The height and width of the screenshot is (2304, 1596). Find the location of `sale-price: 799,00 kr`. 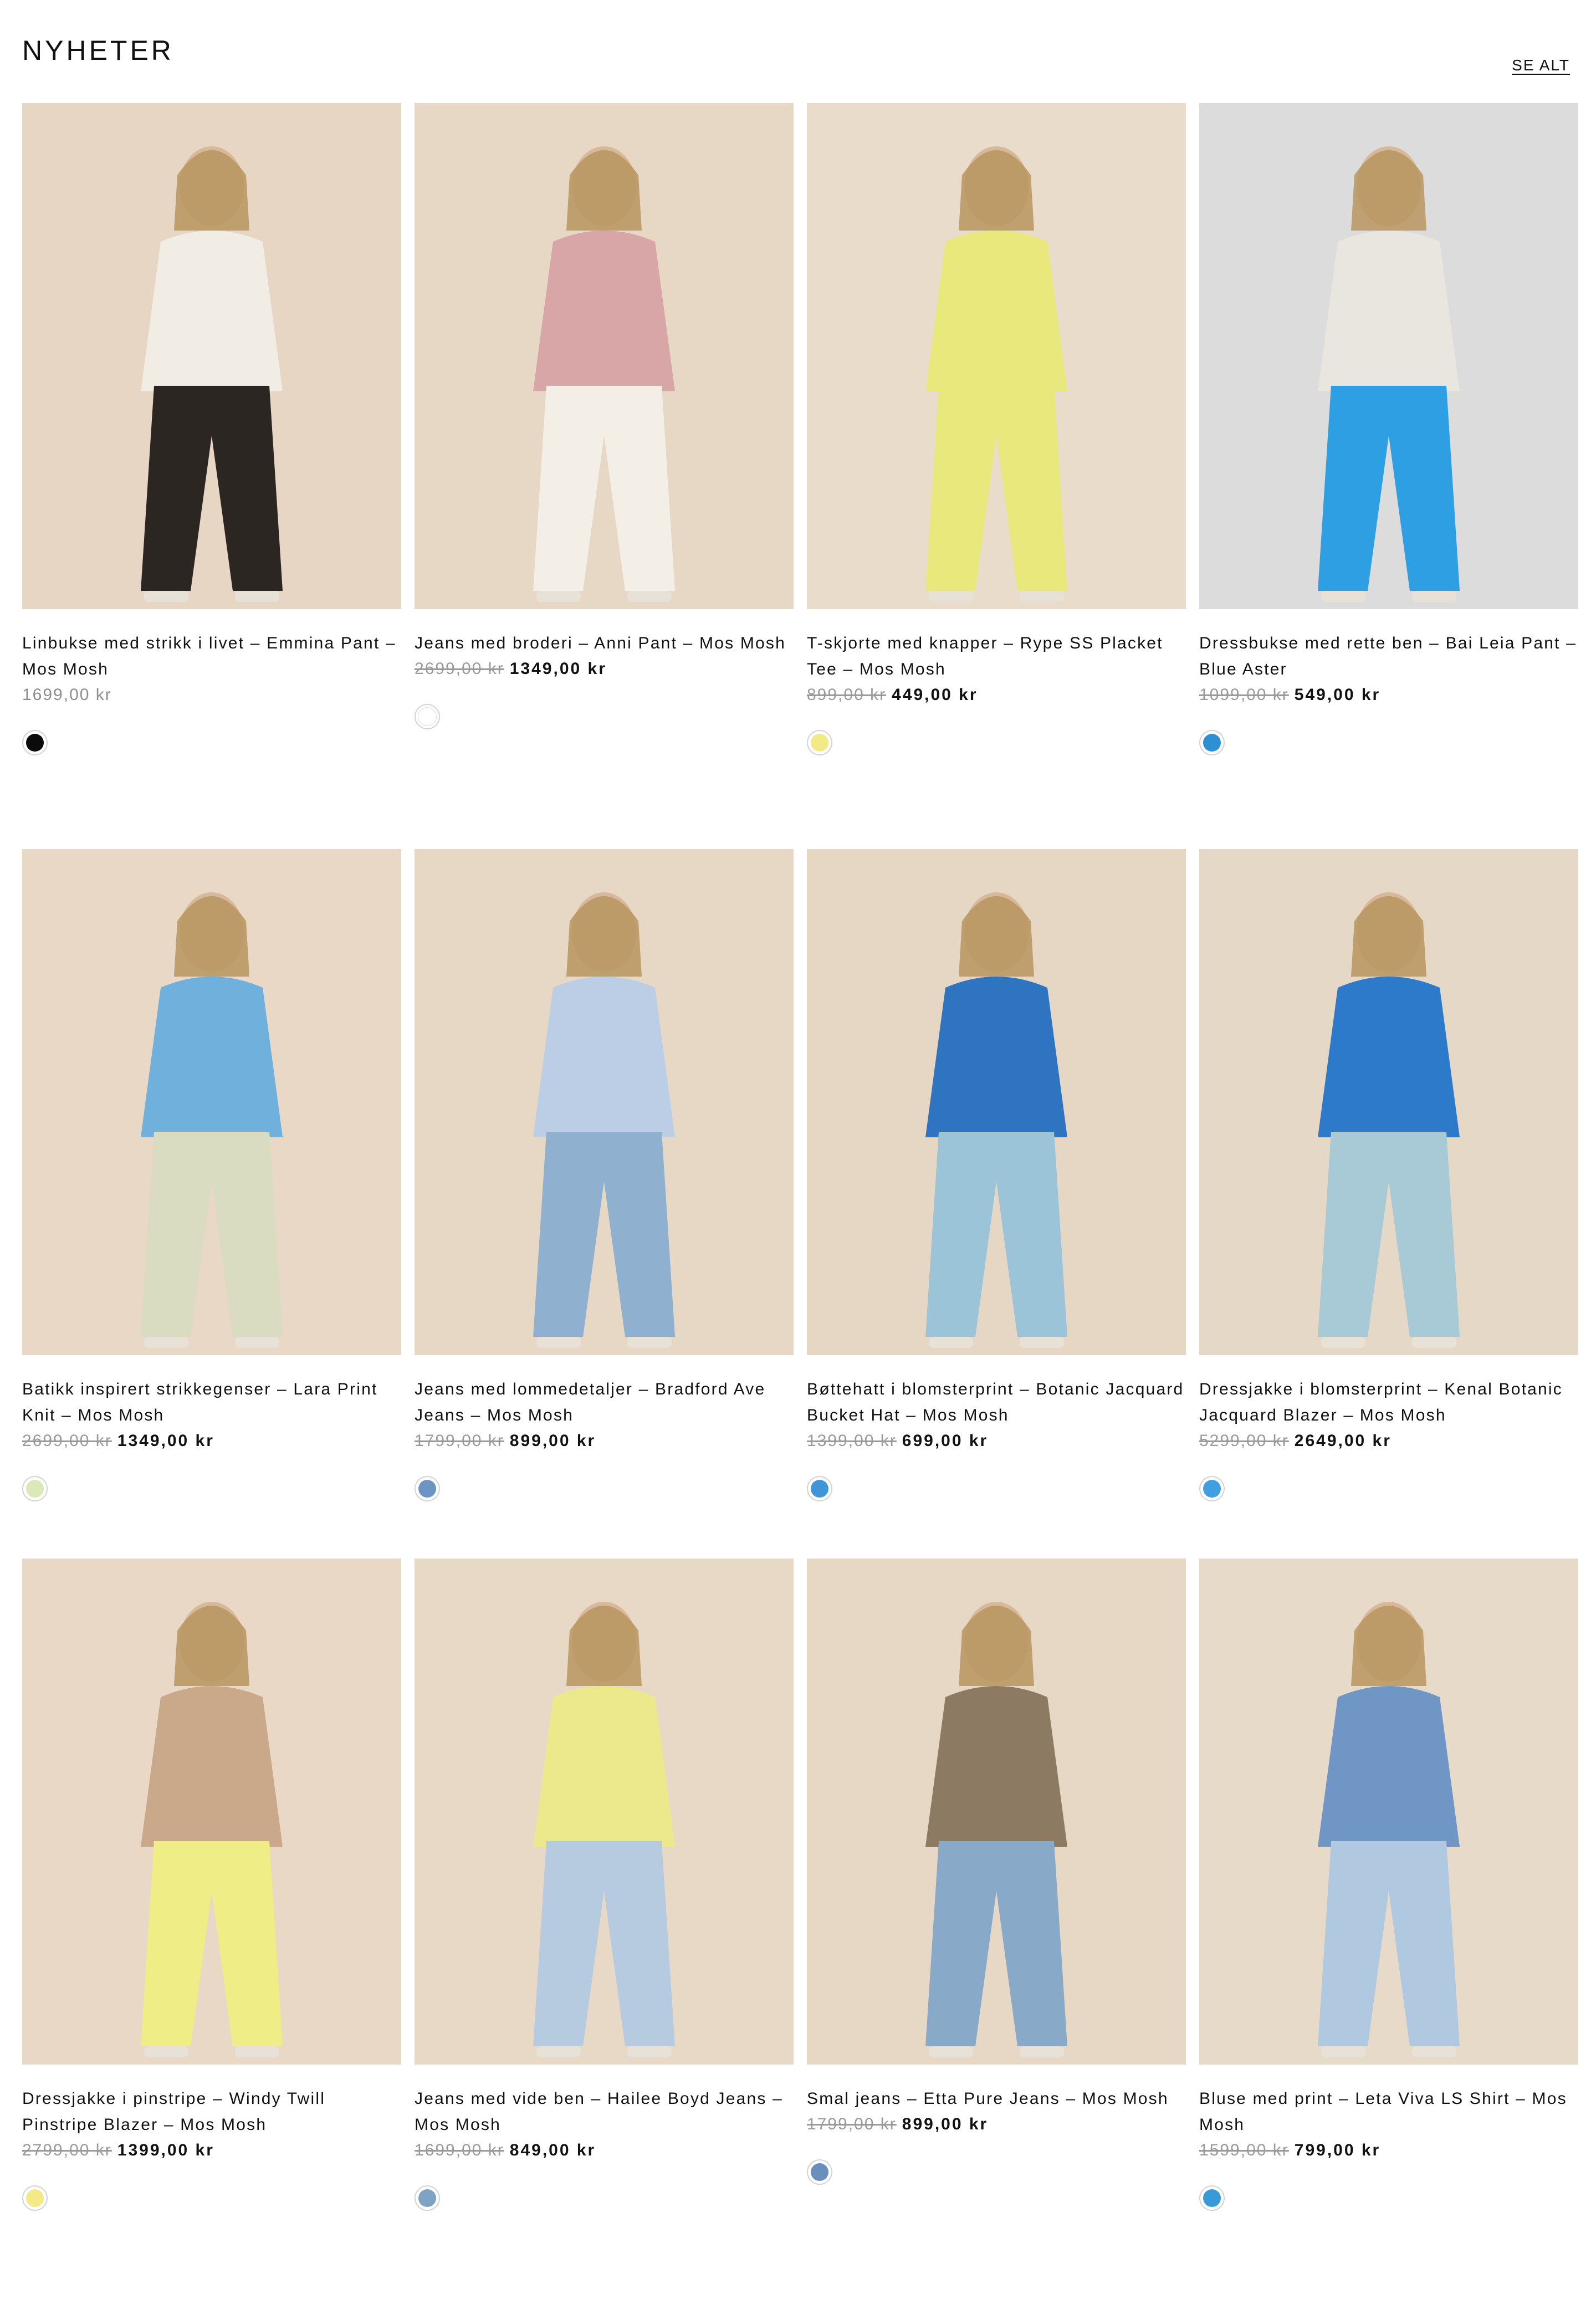

sale-price: 799,00 kr is located at coordinates (1337, 2150).